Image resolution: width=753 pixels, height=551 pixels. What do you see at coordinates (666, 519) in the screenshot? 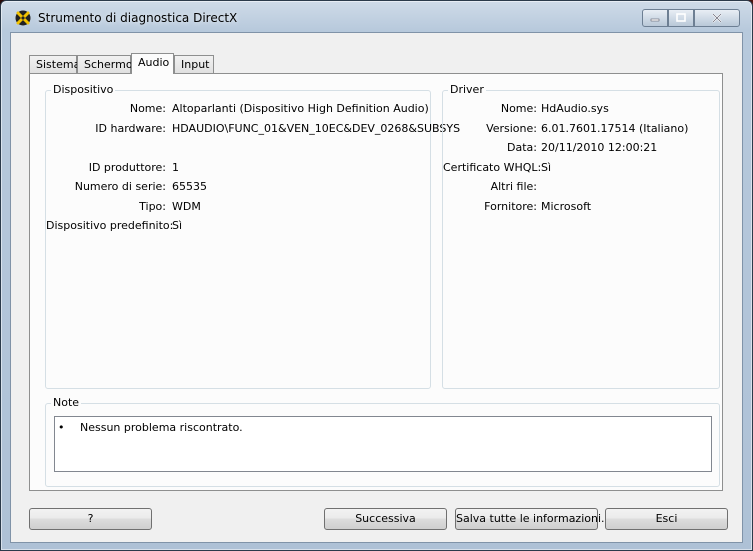
I see `exit-button: Esci` at bounding box center [666, 519].